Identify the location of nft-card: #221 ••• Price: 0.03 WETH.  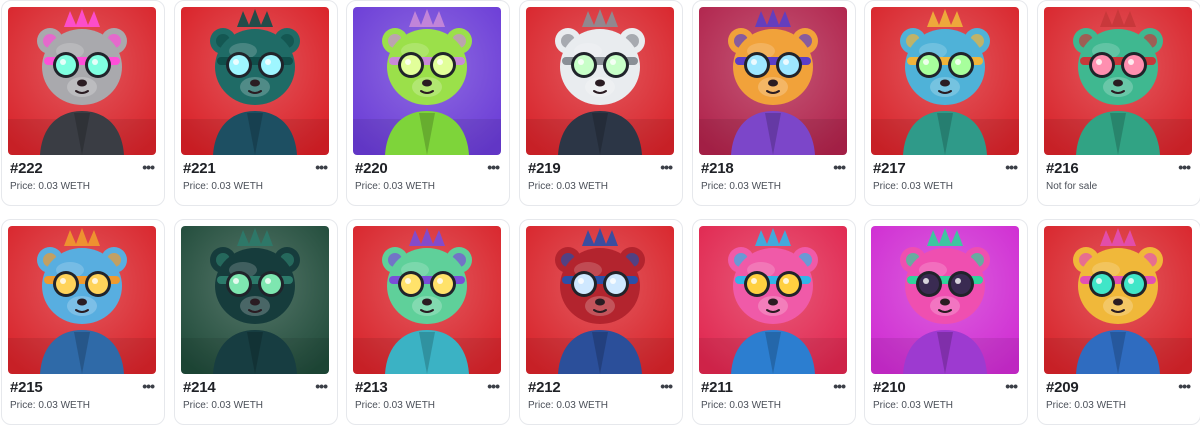
(256, 103).